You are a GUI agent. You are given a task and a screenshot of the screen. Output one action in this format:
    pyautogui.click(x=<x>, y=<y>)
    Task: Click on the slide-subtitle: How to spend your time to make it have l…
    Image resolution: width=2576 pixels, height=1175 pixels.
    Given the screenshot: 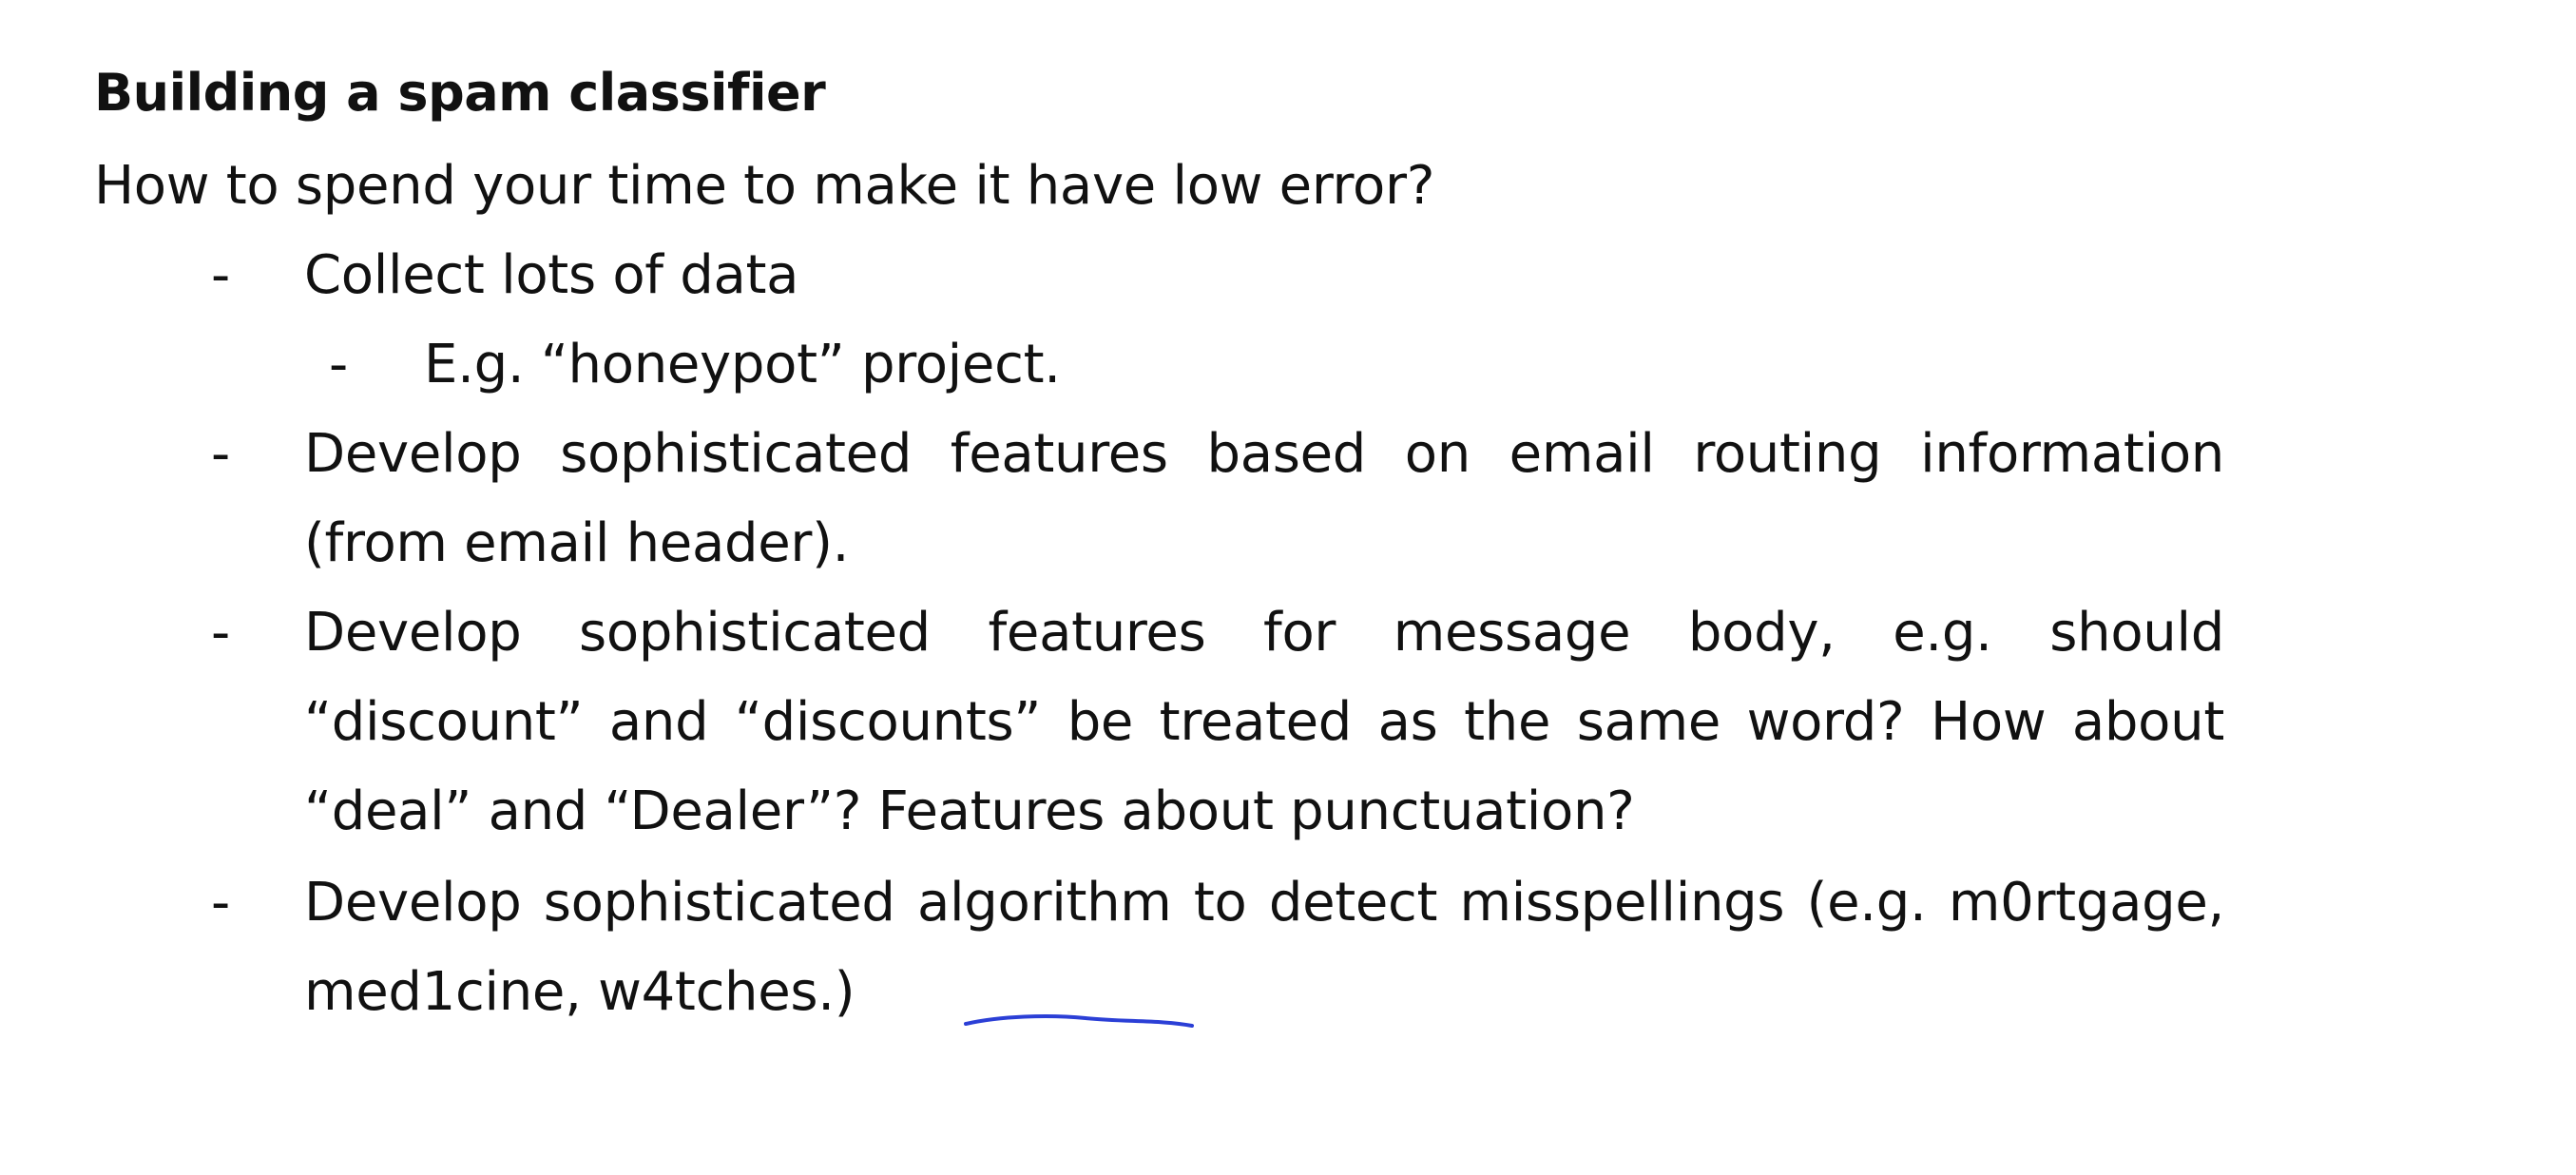 What is the action you would take?
    pyautogui.click(x=764, y=186)
    